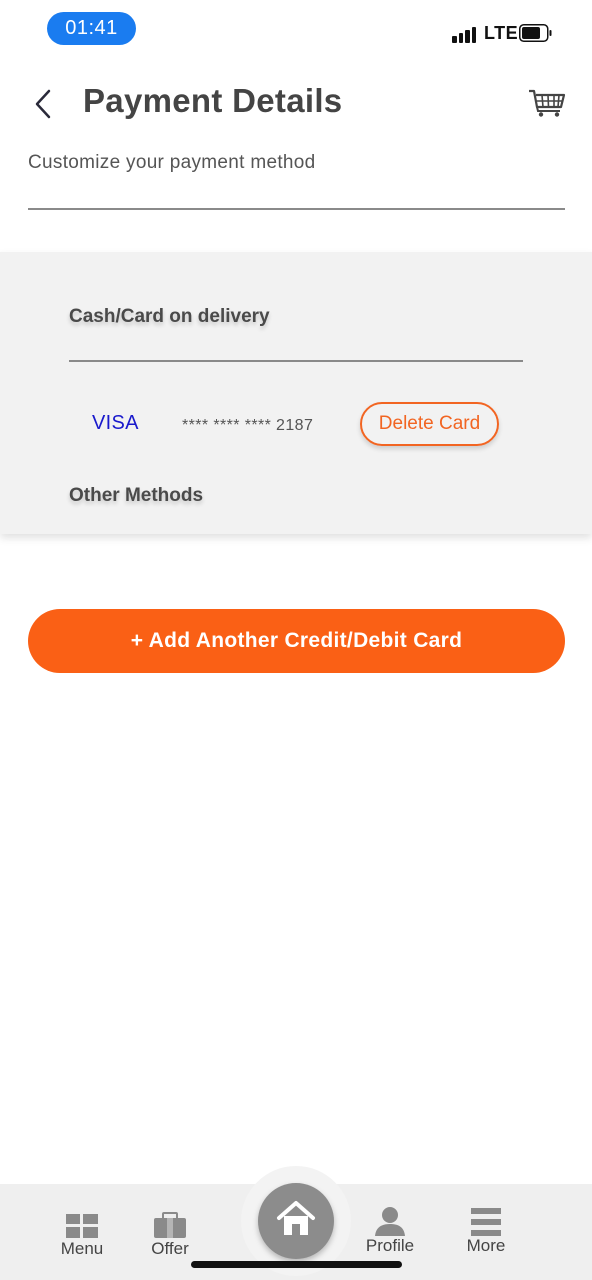 This screenshot has height=1280, width=592. What do you see at coordinates (390, 1221) in the screenshot?
I see `person-icon` at bounding box center [390, 1221].